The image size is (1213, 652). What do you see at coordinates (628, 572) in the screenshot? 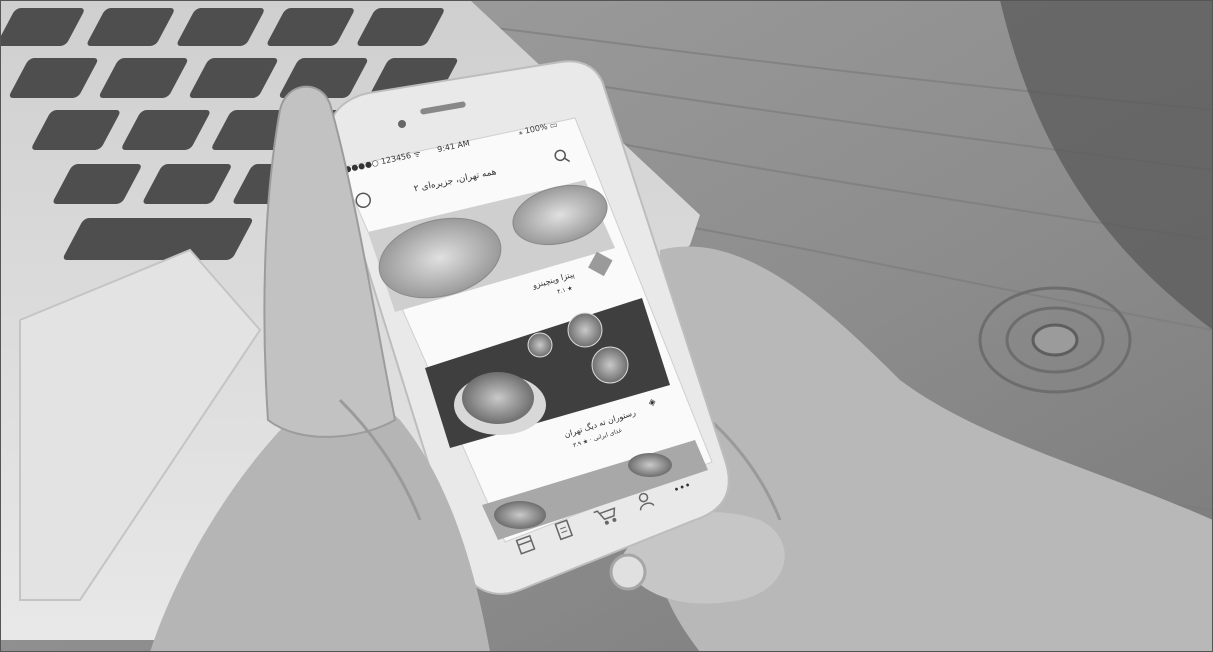
I see `home-button` at bounding box center [628, 572].